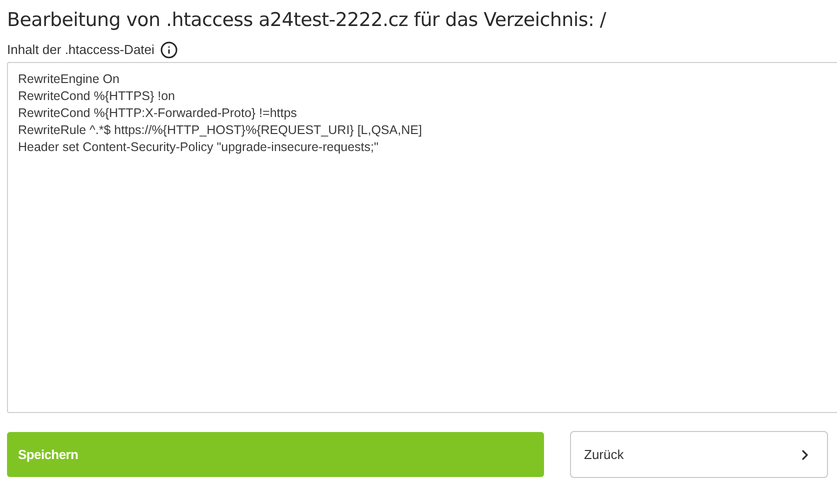 The height and width of the screenshot is (495, 837). Describe the element at coordinates (169, 50) in the screenshot. I see `info-icon` at that location.